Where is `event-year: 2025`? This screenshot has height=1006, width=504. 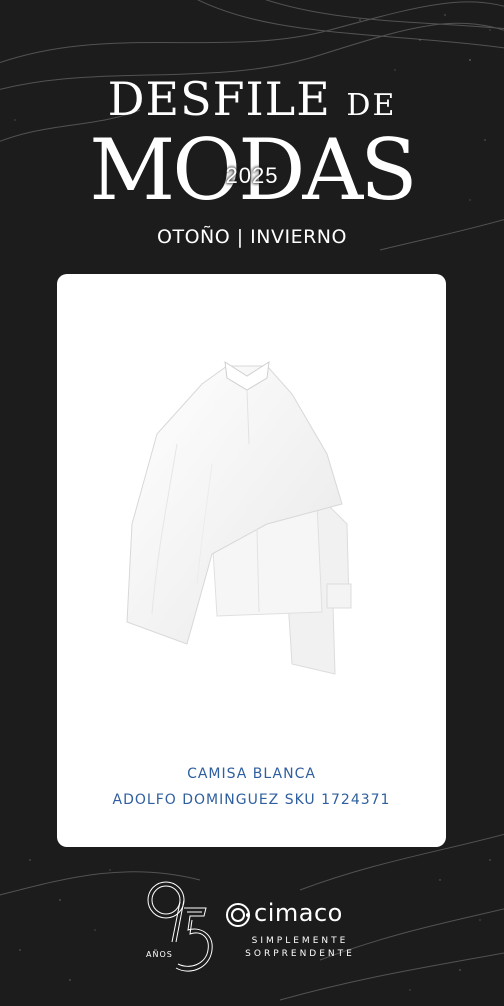
event-year: 2025 is located at coordinates (252, 175).